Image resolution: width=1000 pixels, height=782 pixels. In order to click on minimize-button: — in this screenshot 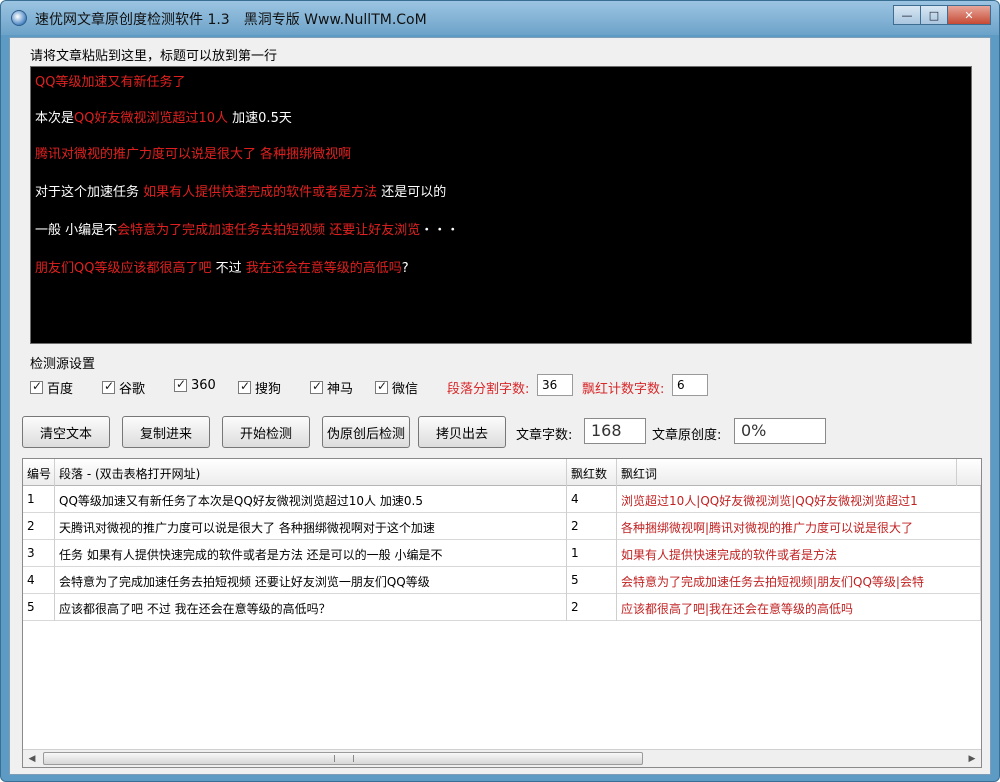, I will do `click(907, 15)`.